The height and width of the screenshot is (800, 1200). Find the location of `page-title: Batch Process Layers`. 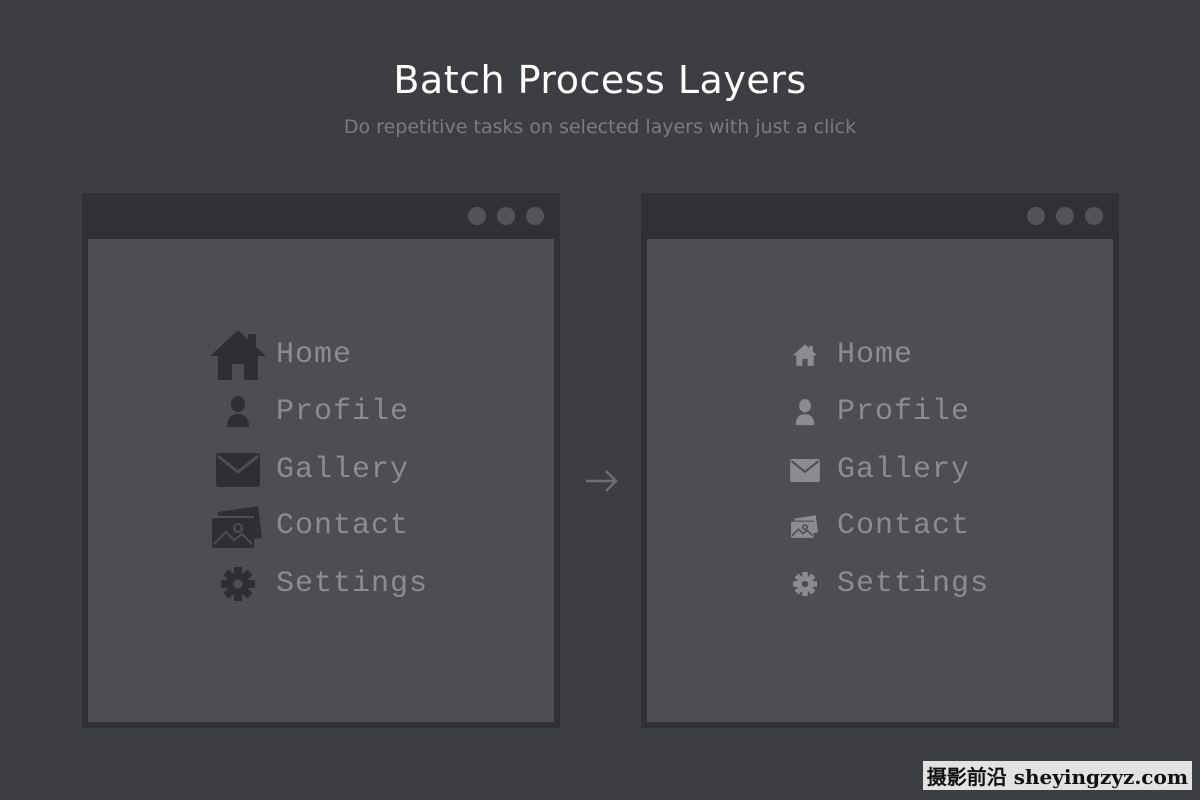

page-title: Batch Process Layers is located at coordinates (600, 80).